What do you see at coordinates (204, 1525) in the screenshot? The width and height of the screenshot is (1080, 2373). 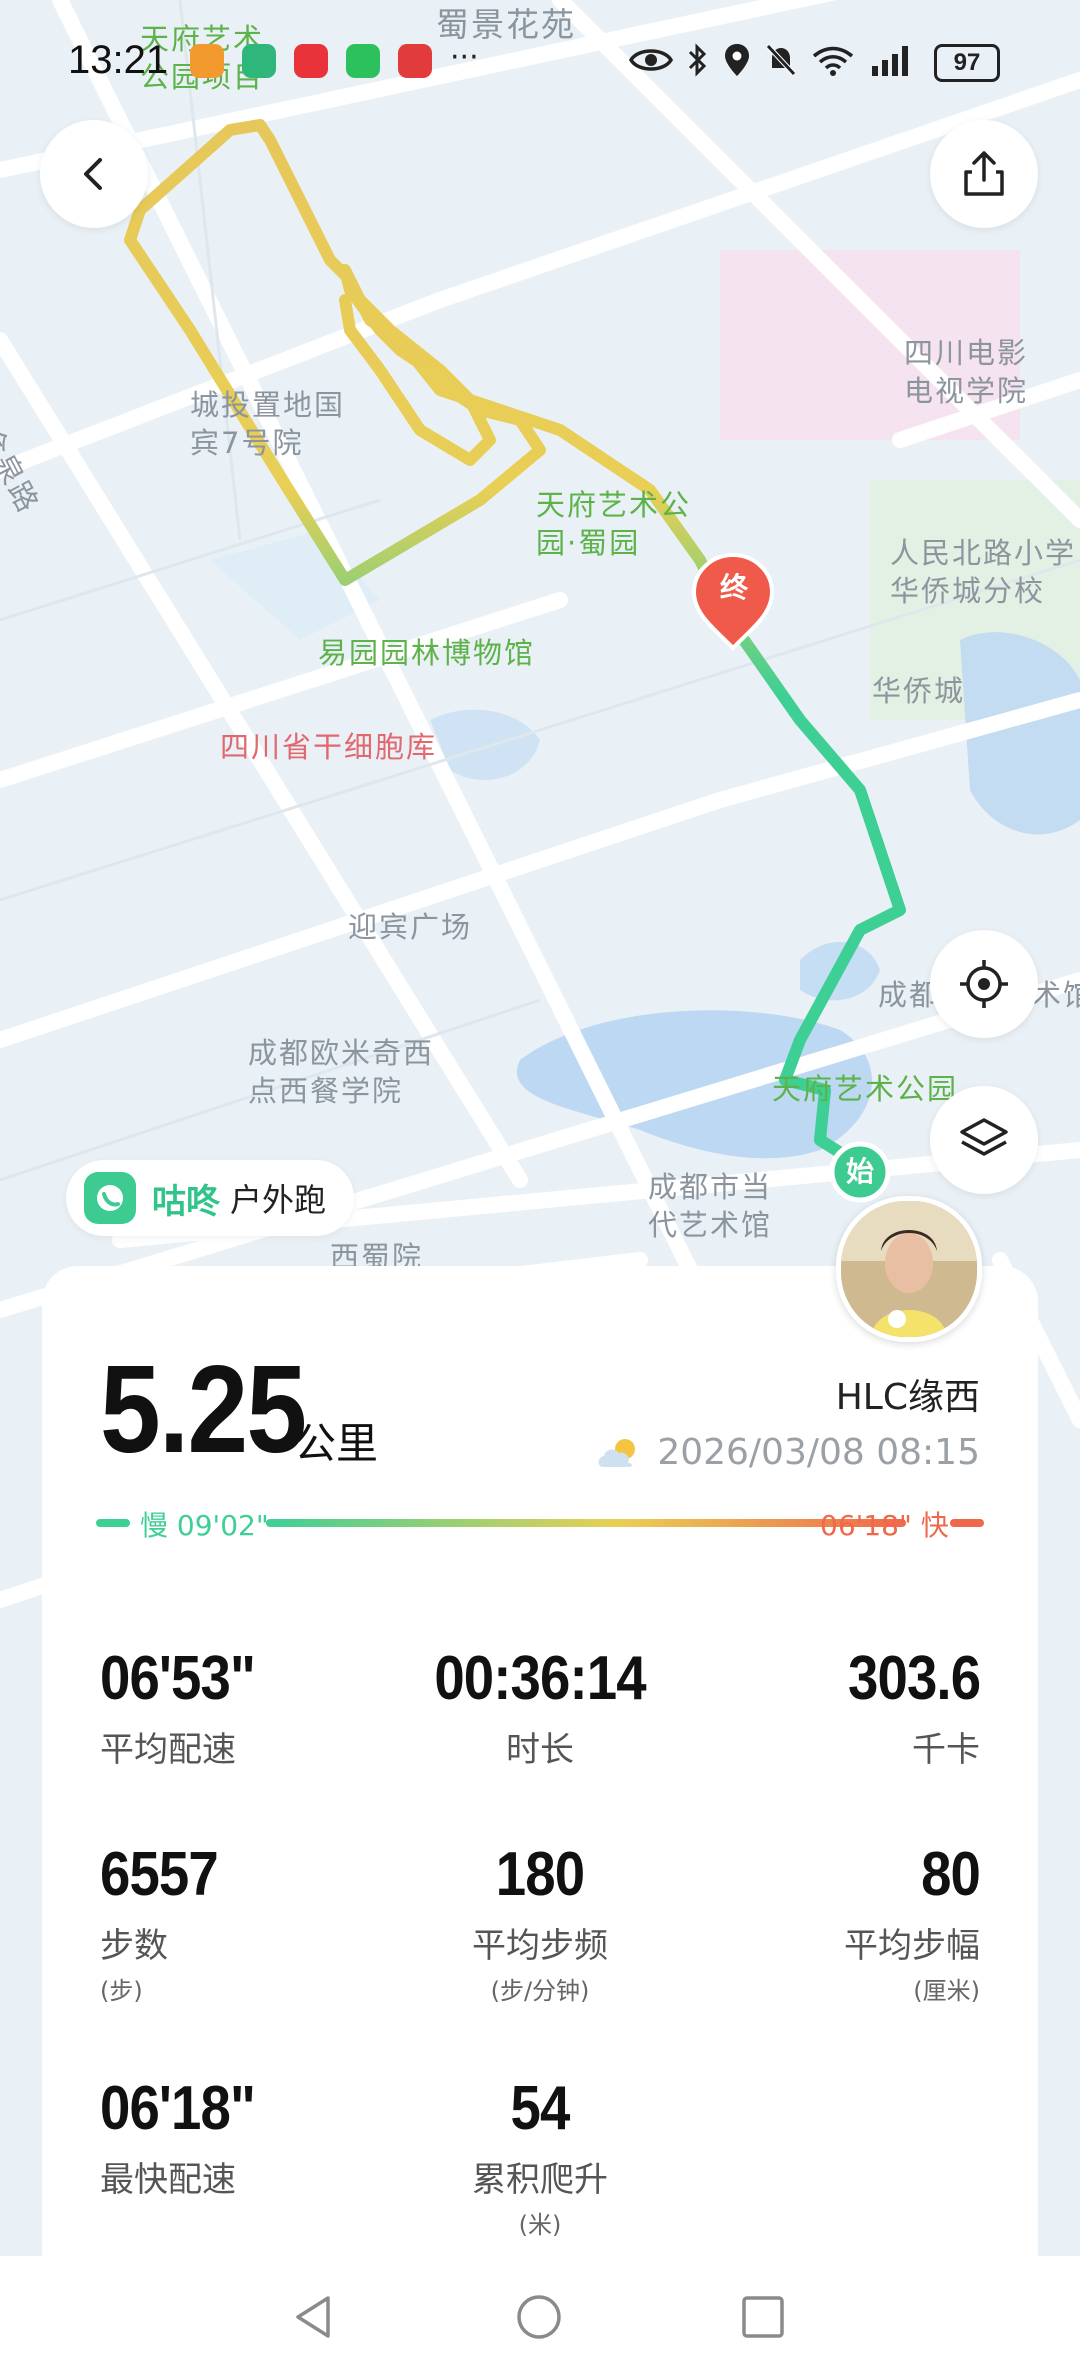 I see `pace-slow-label: 慢 09'02"` at bounding box center [204, 1525].